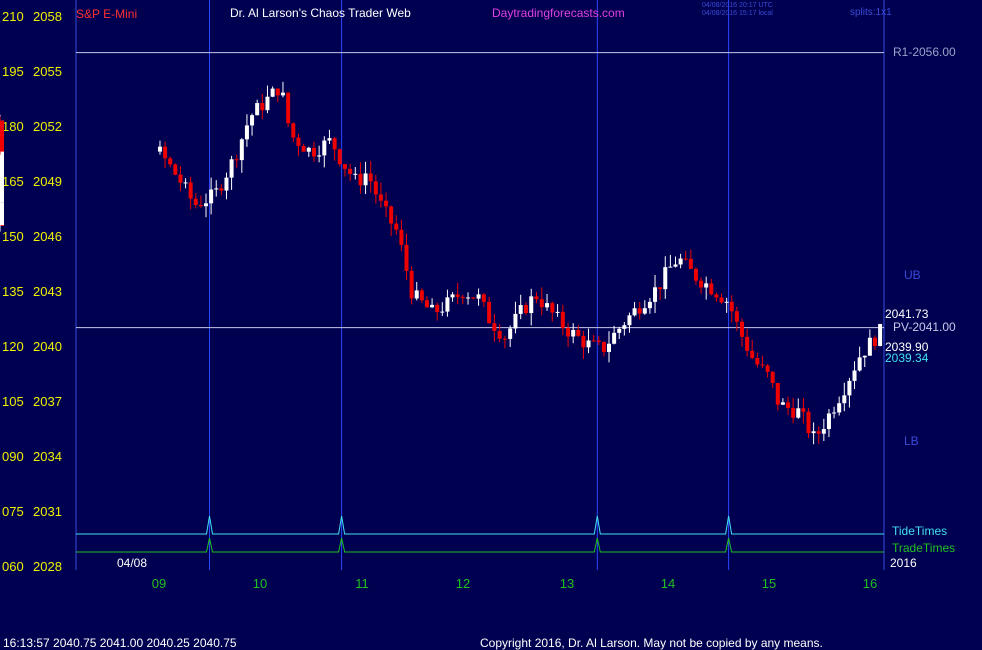 The image size is (982, 650). What do you see at coordinates (870, 583) in the screenshot?
I see `x-tick-label: 16` at bounding box center [870, 583].